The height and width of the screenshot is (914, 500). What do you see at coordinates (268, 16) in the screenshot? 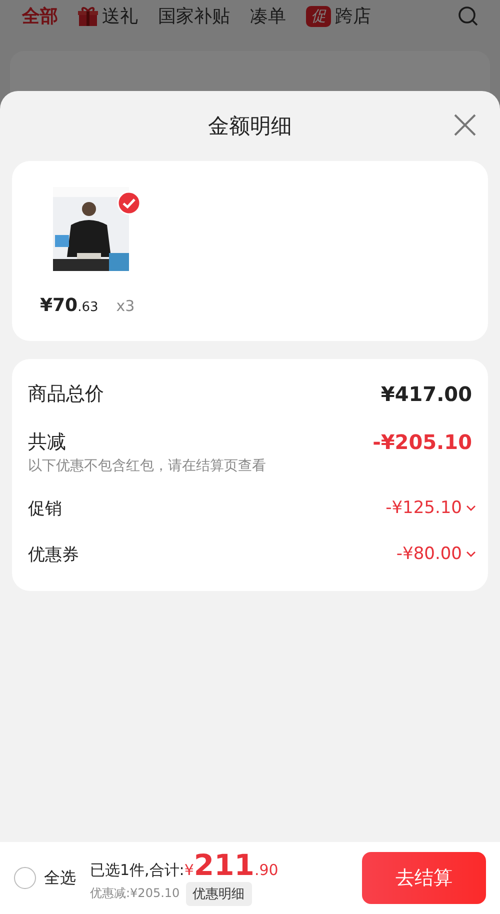
I see `category-tab: 凑单` at bounding box center [268, 16].